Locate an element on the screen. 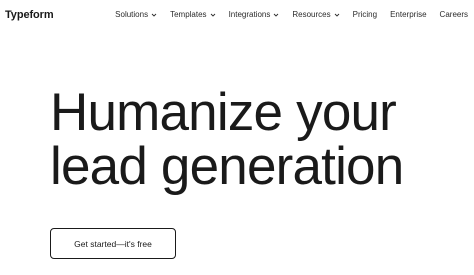 Image resolution: width=474 pixels, height=275 pixels. nav-label-templates: Templates is located at coordinates (188, 14).